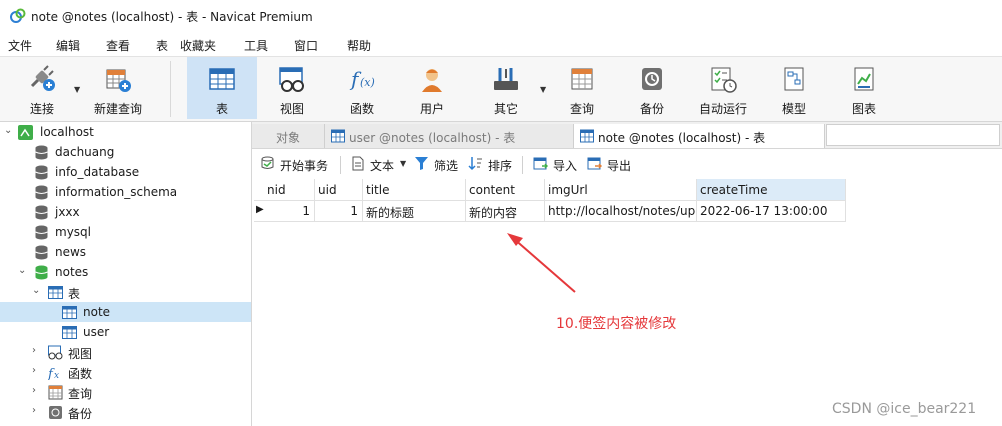  I want to click on watermark: CSDN @ice_bear221, so click(904, 409).